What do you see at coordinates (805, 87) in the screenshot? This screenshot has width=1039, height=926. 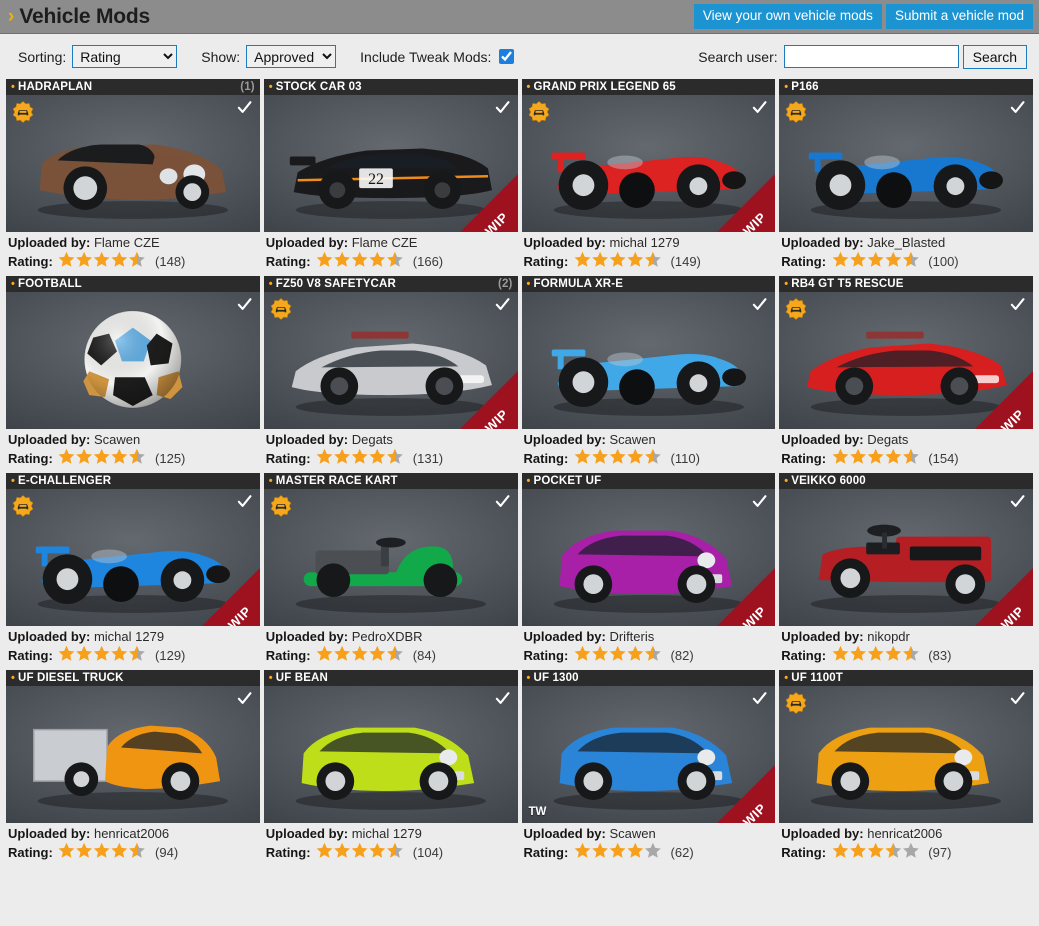 I see `mod-name: P166` at bounding box center [805, 87].